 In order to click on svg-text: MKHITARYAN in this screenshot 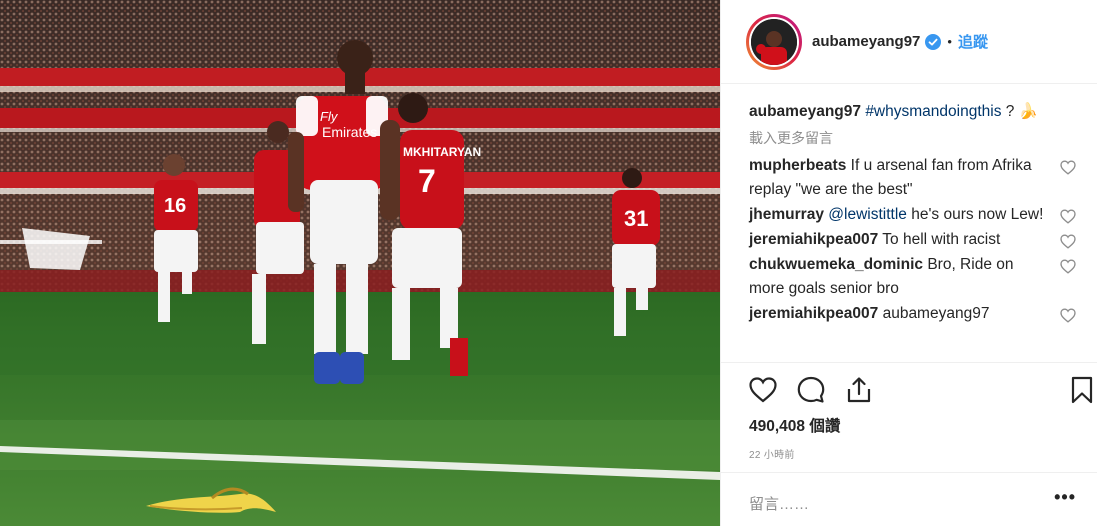, I will do `click(442, 152)`.